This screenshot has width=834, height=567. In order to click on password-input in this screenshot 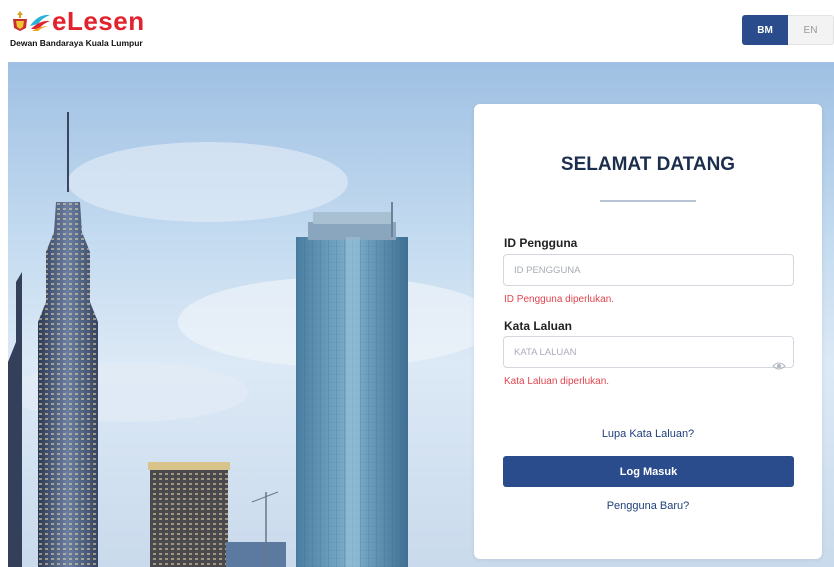, I will do `click(648, 352)`.